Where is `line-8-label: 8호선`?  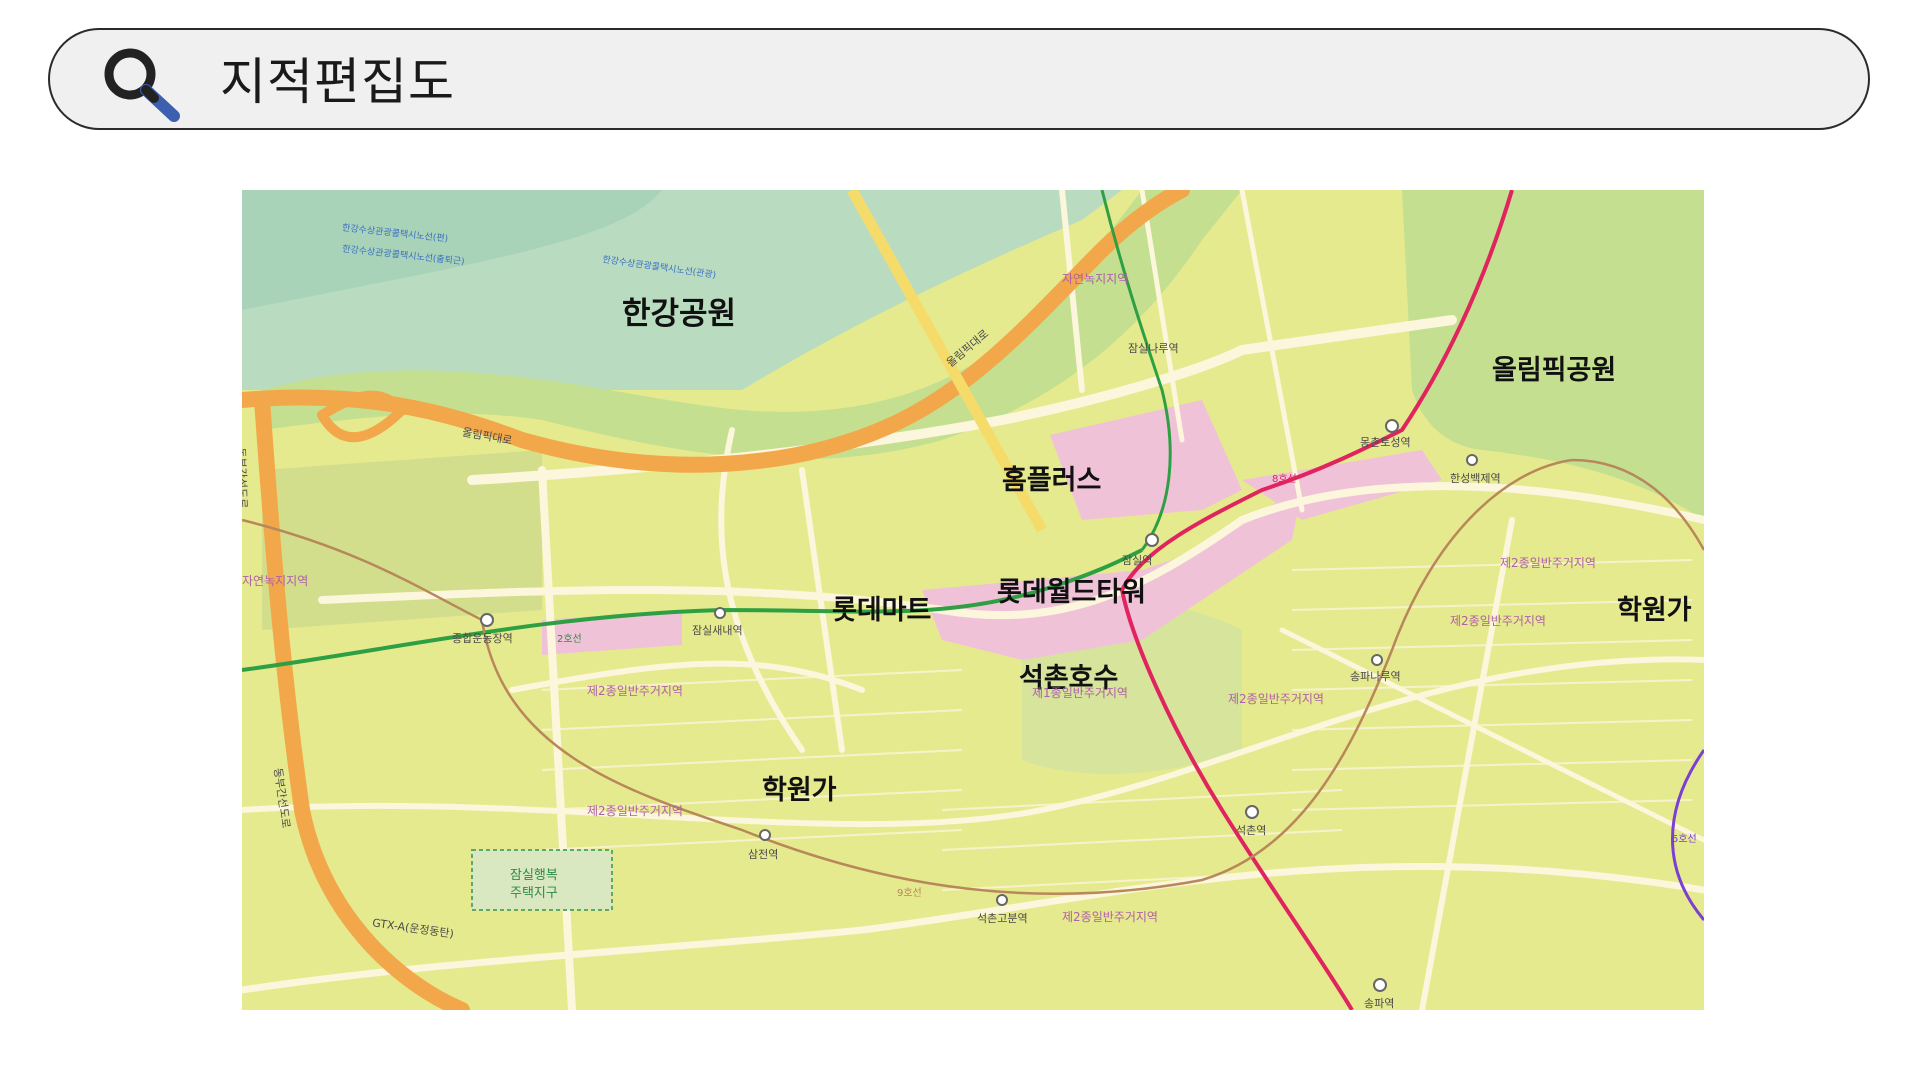
line-8-label: 8호선 is located at coordinates (1284, 479).